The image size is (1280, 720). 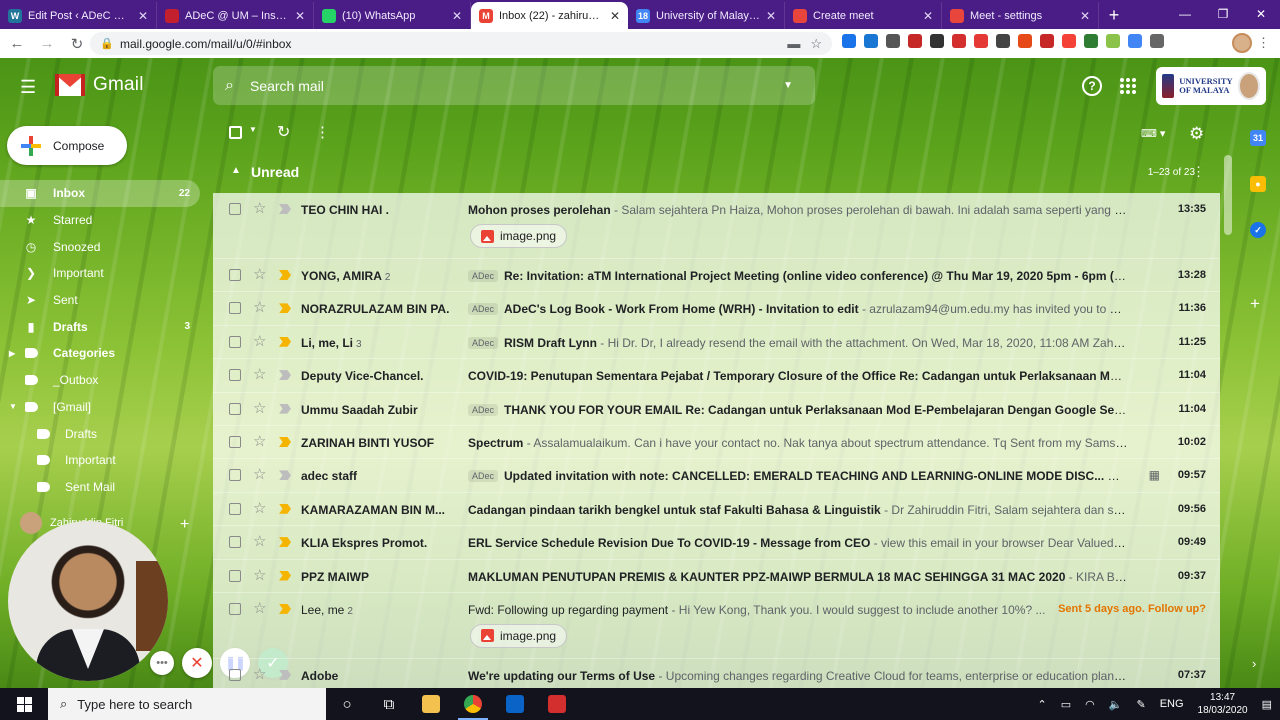 I want to click on battery-icon: ▭, so click(x=1066, y=704).